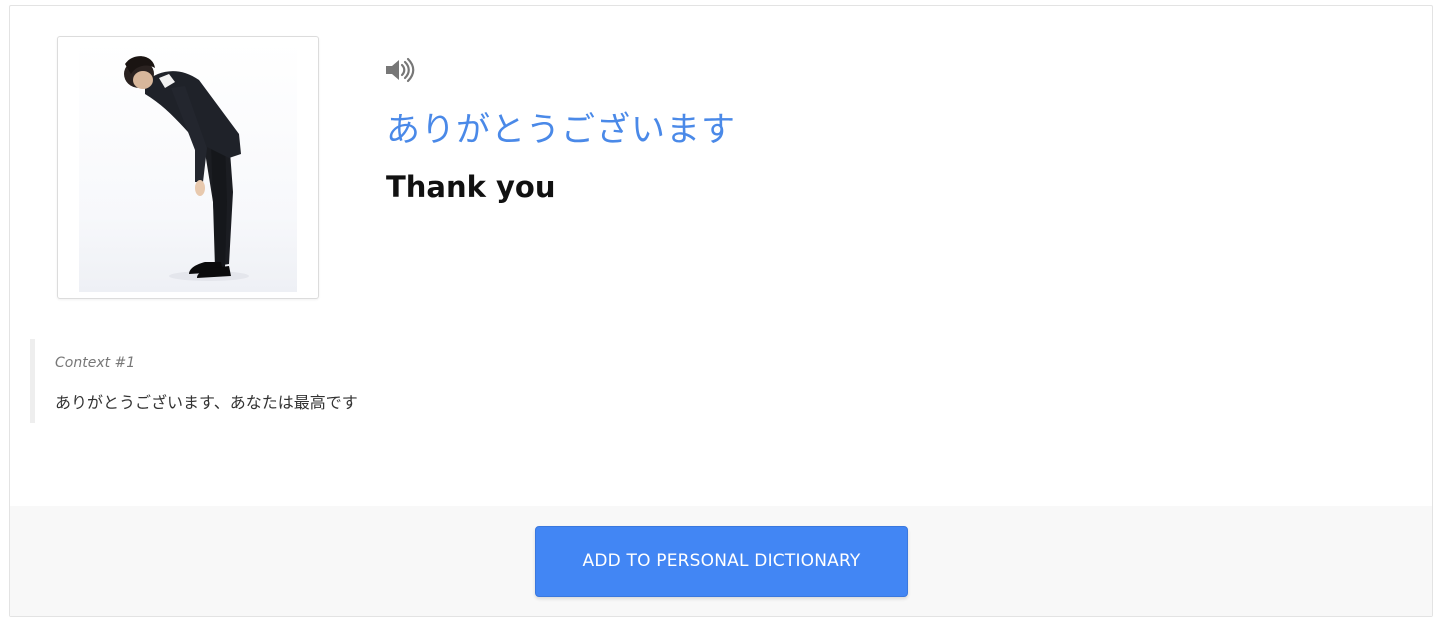  Describe the element at coordinates (400, 70) in the screenshot. I see `speaker-volume-icon` at that location.